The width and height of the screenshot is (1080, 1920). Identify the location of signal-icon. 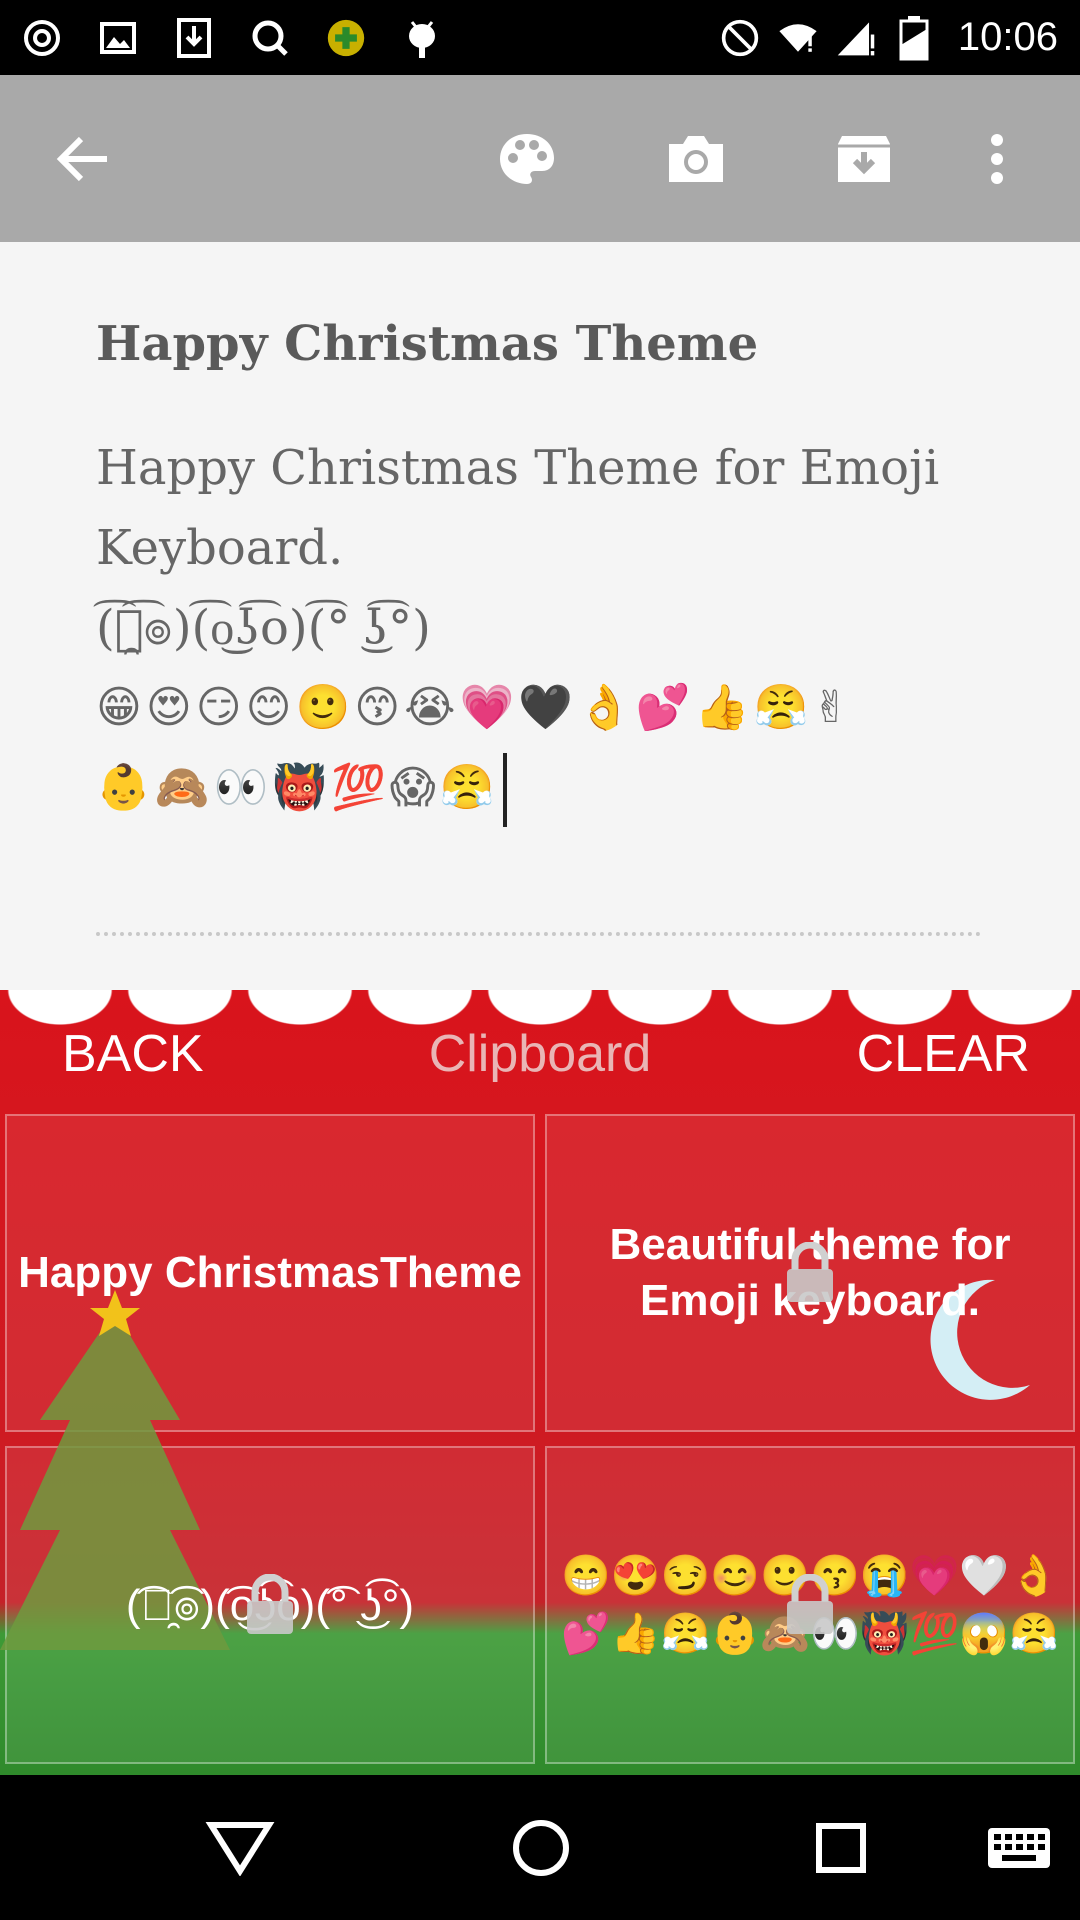
(856, 38).